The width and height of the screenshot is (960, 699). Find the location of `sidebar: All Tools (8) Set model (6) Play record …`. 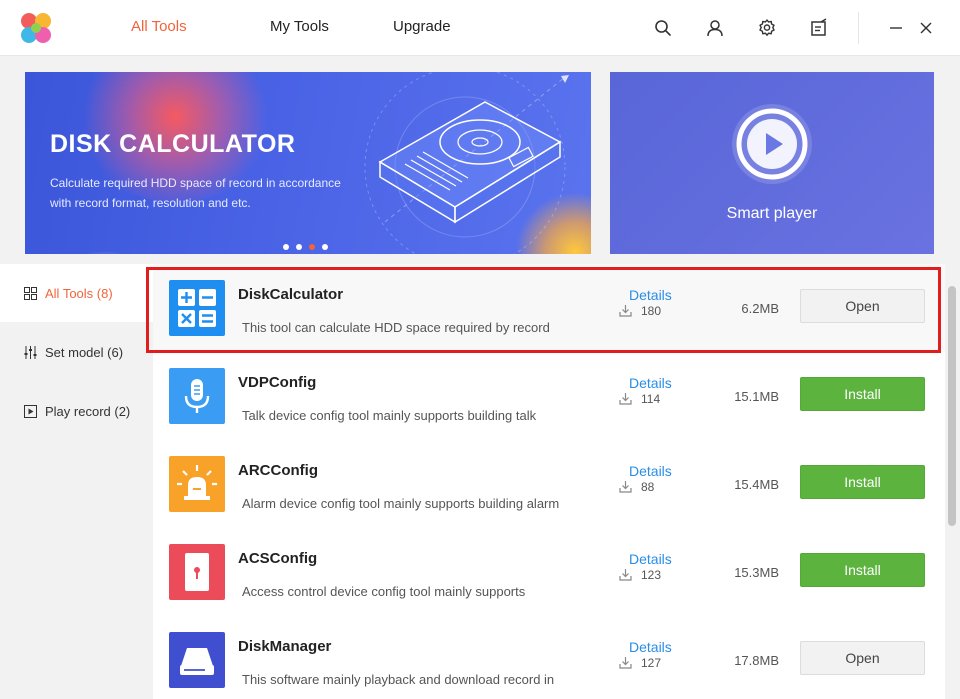

sidebar: All Tools (8) Set model (6) Play record … is located at coordinates (76, 481).